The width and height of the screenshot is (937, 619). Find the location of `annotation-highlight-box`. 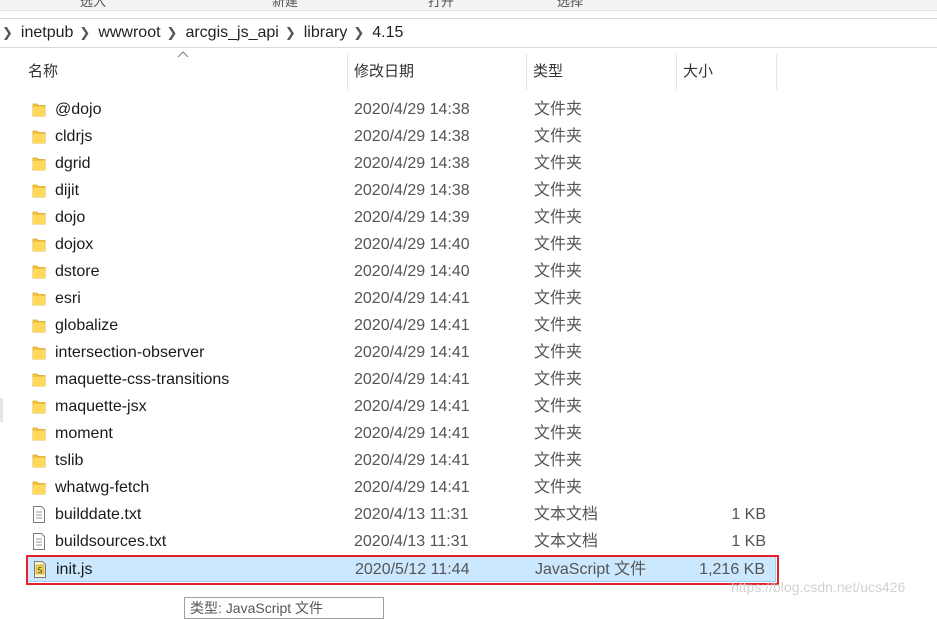

annotation-highlight-box is located at coordinates (402, 570).